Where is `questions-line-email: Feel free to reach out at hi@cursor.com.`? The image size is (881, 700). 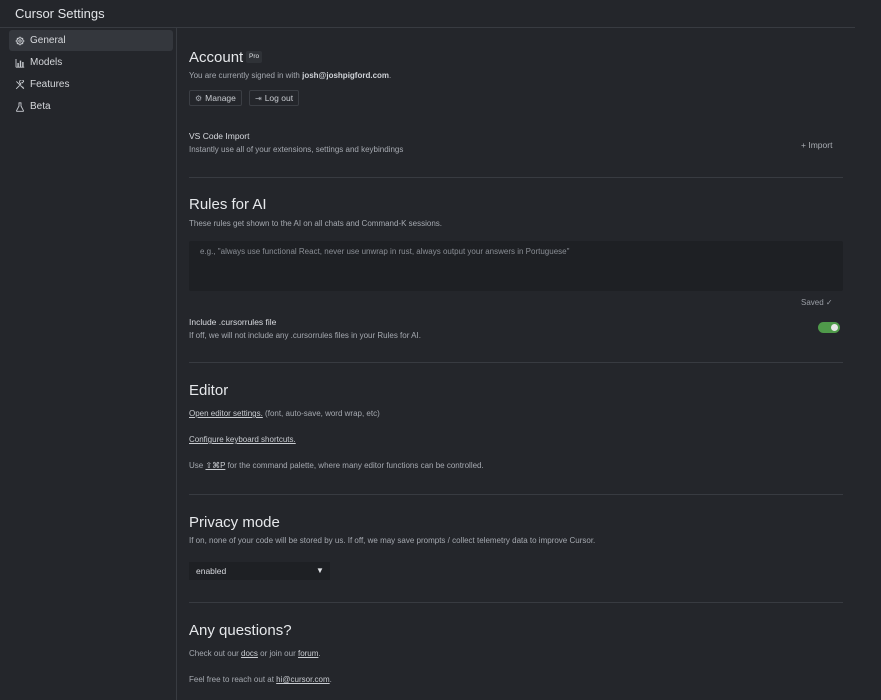 questions-line-email: Feel free to reach out at hi@cursor.com. is located at coordinates (260, 679).